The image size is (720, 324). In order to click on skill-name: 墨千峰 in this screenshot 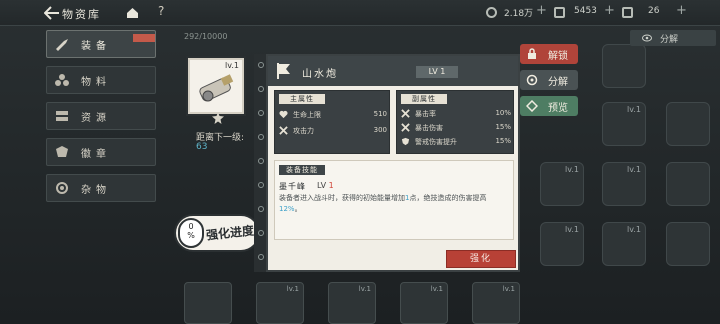, I will do `click(292, 186)`.